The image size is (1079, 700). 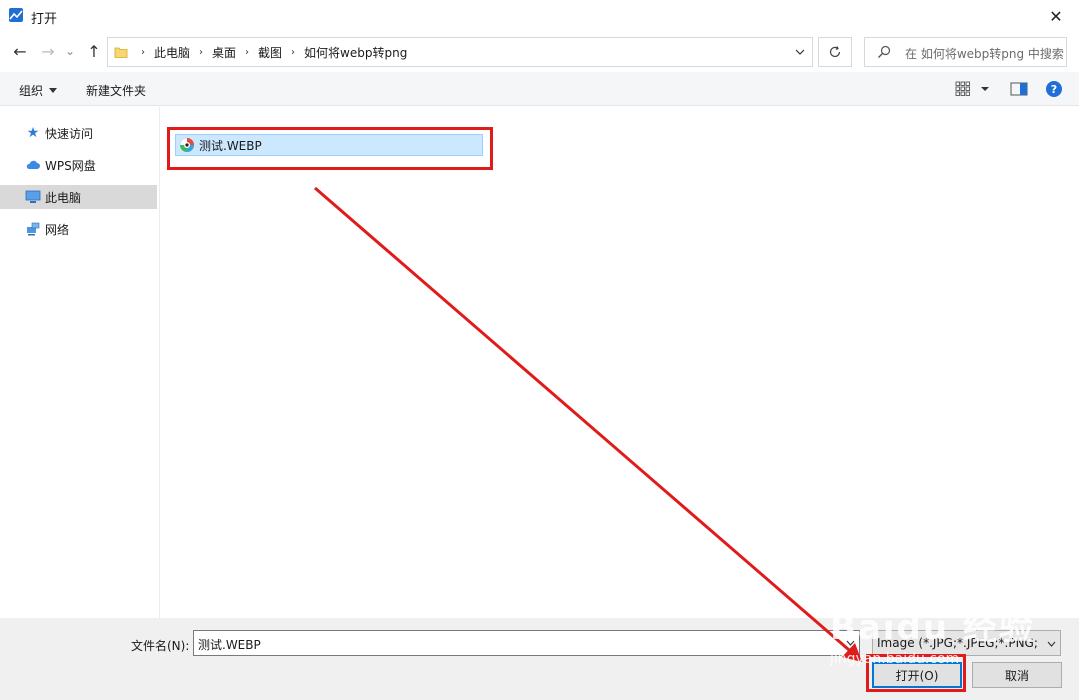 I want to click on breadcrumb: › 此电脑 › 桌面 › 截图 › 如何将webp转png, so click(x=269, y=52).